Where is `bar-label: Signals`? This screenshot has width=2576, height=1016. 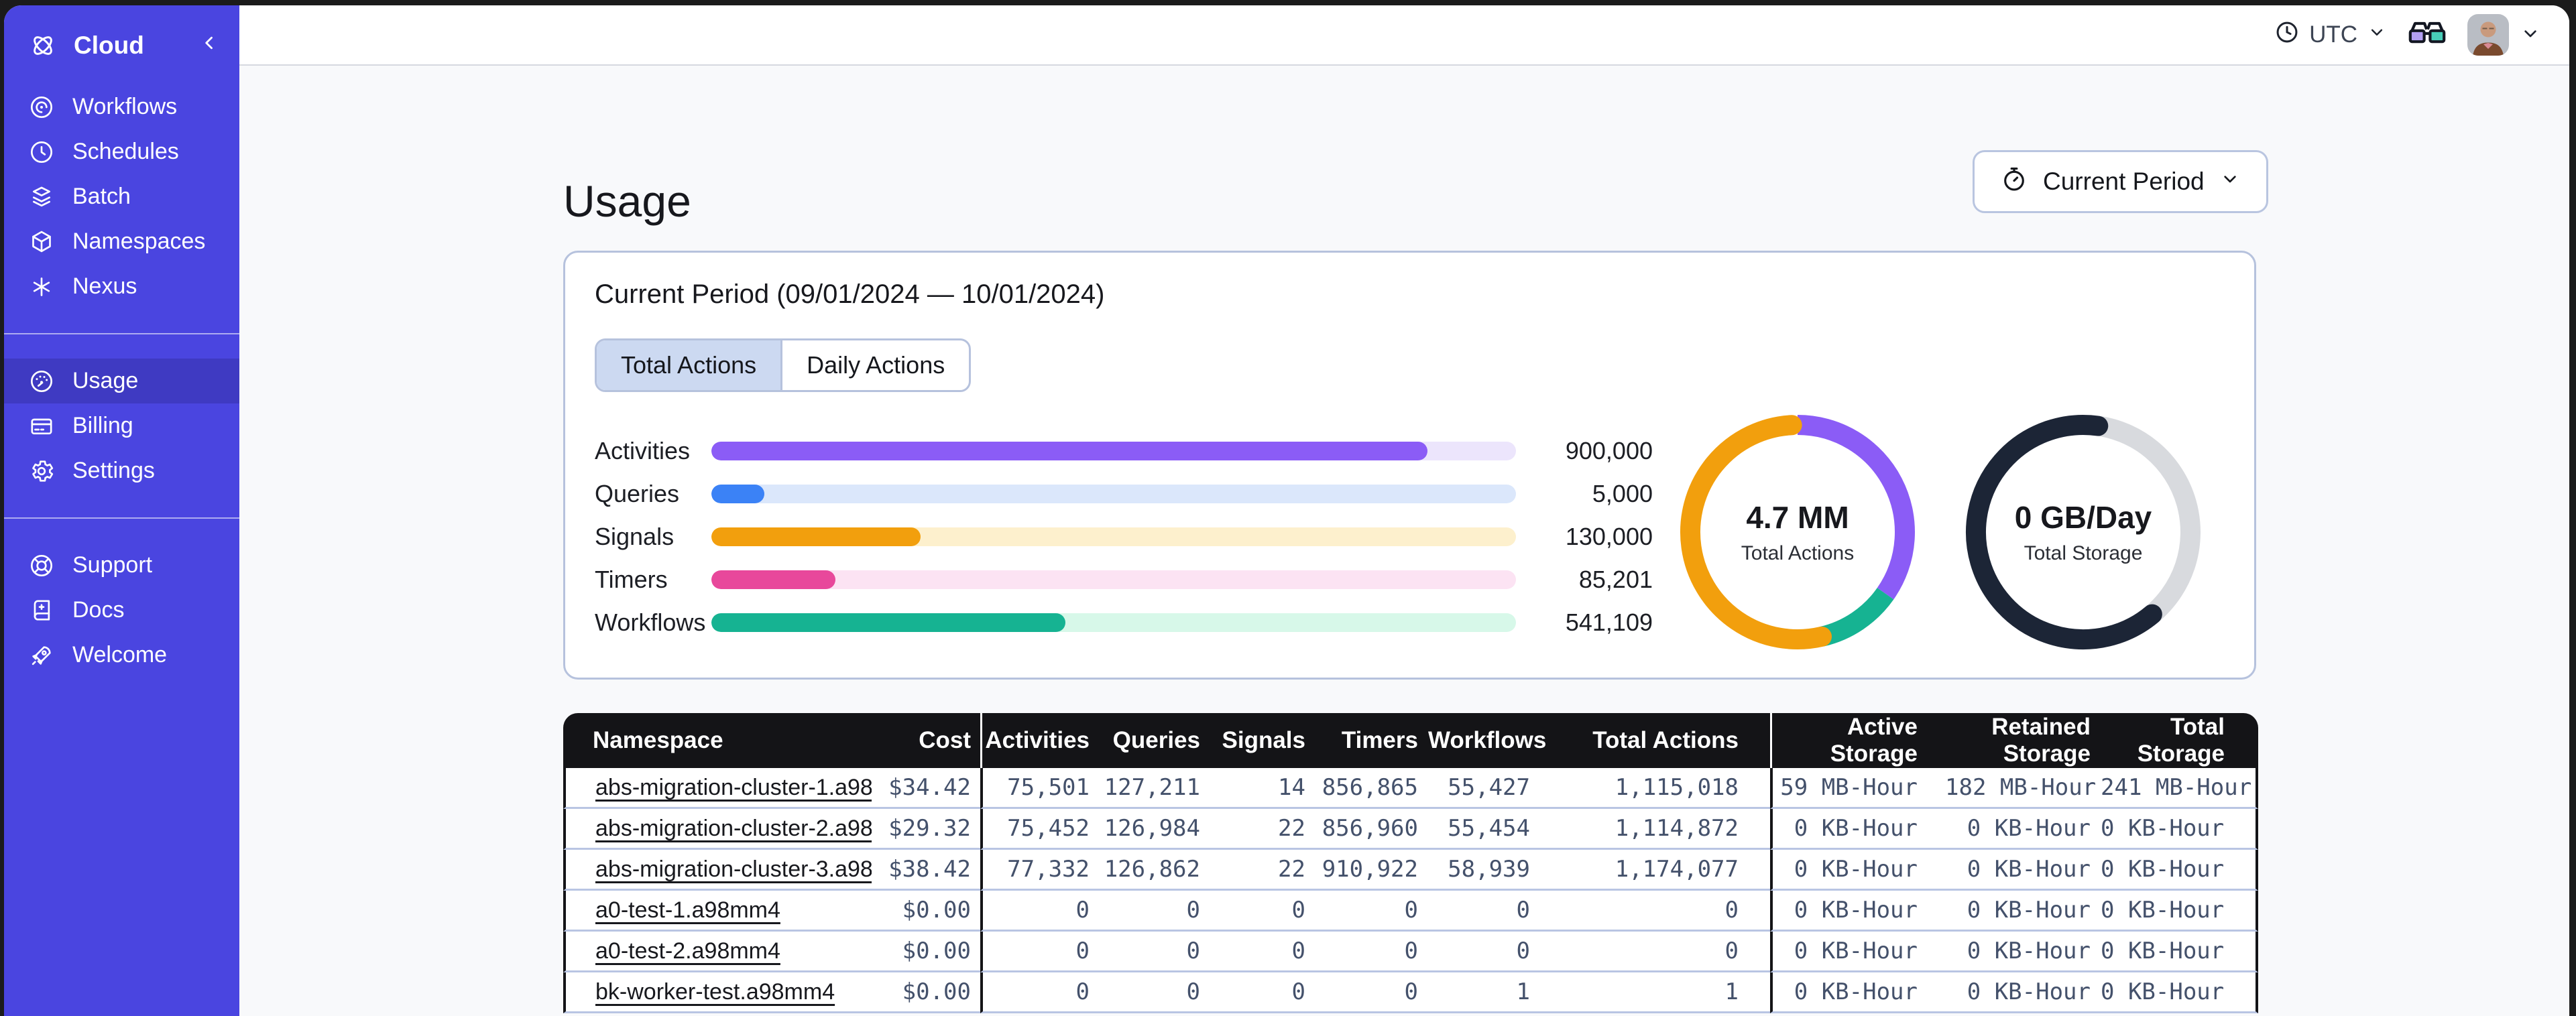
bar-label: Signals is located at coordinates (635, 536).